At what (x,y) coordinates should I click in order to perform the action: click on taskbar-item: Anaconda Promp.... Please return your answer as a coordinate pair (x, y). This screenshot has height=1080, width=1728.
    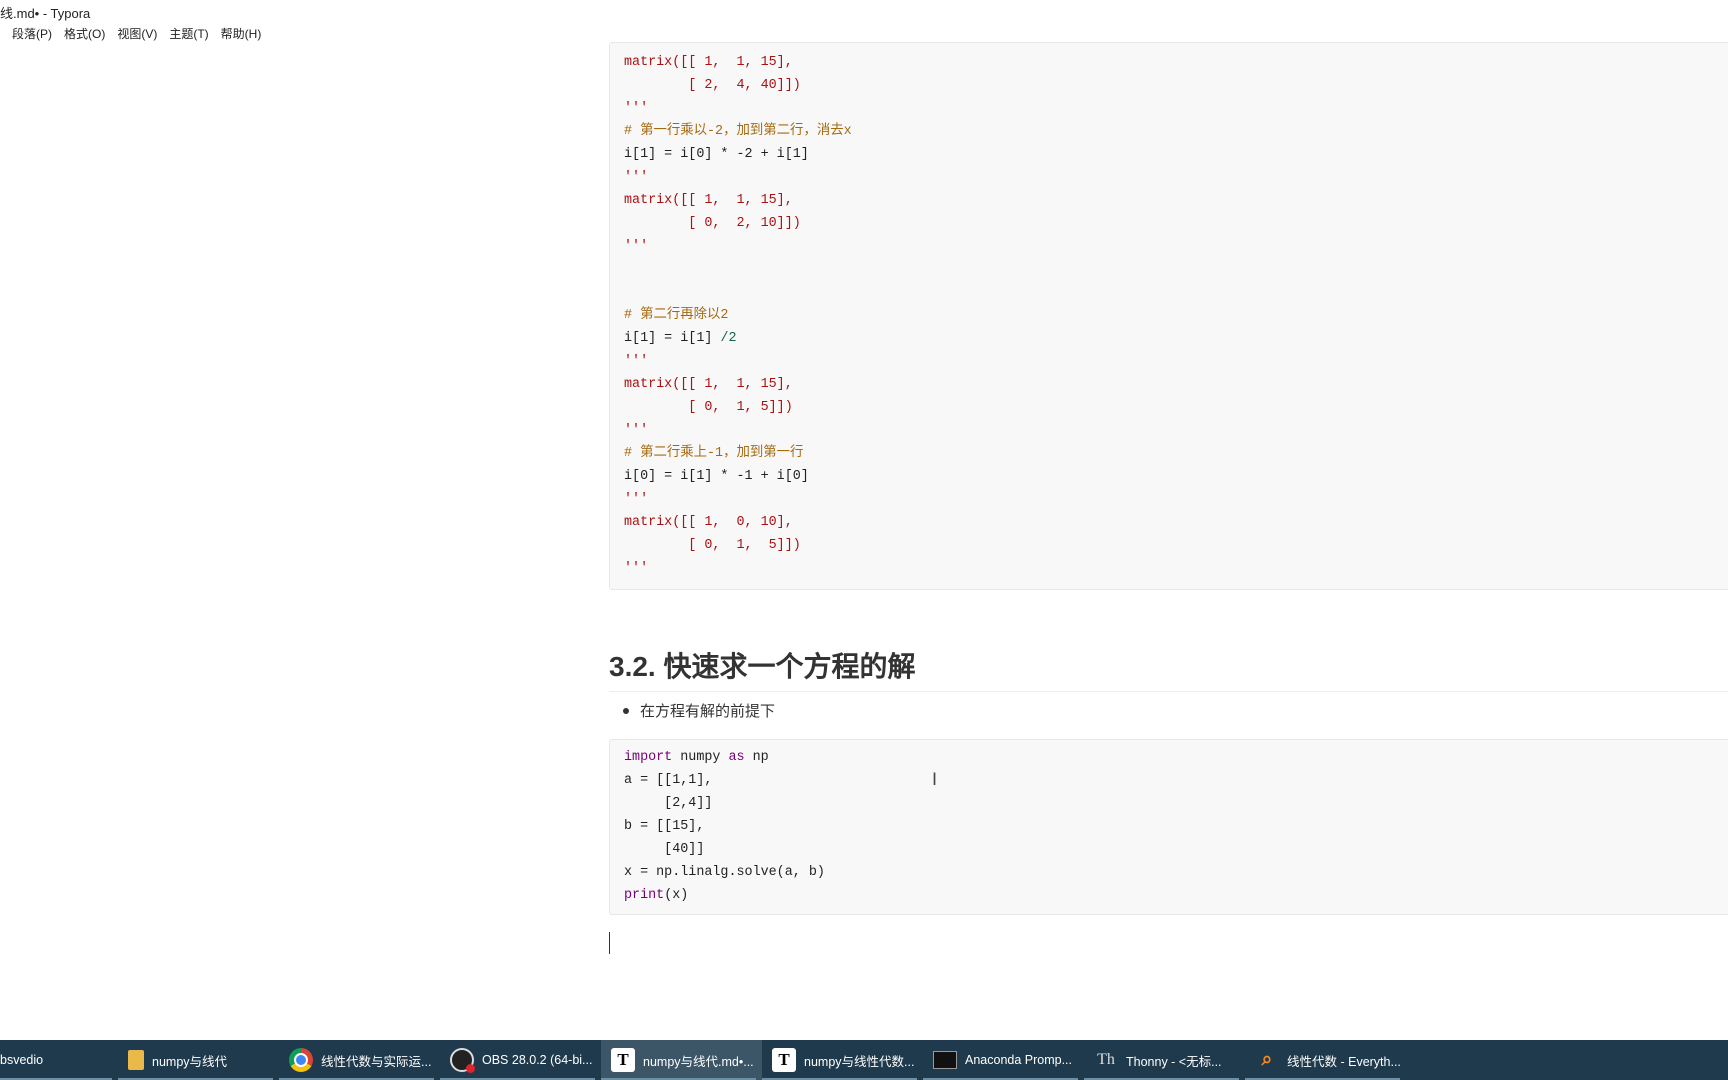
    Looking at the image, I should click on (1003, 1060).